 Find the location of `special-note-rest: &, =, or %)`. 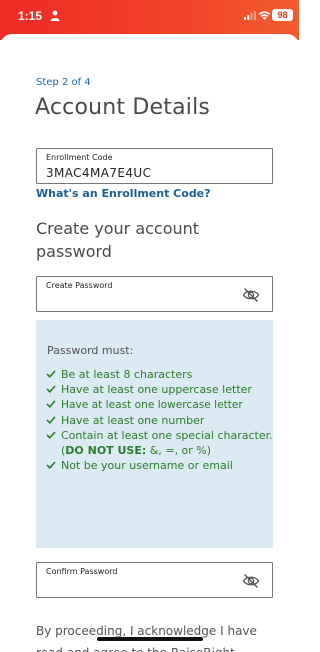

special-note-rest: &, =, or %) is located at coordinates (179, 450).